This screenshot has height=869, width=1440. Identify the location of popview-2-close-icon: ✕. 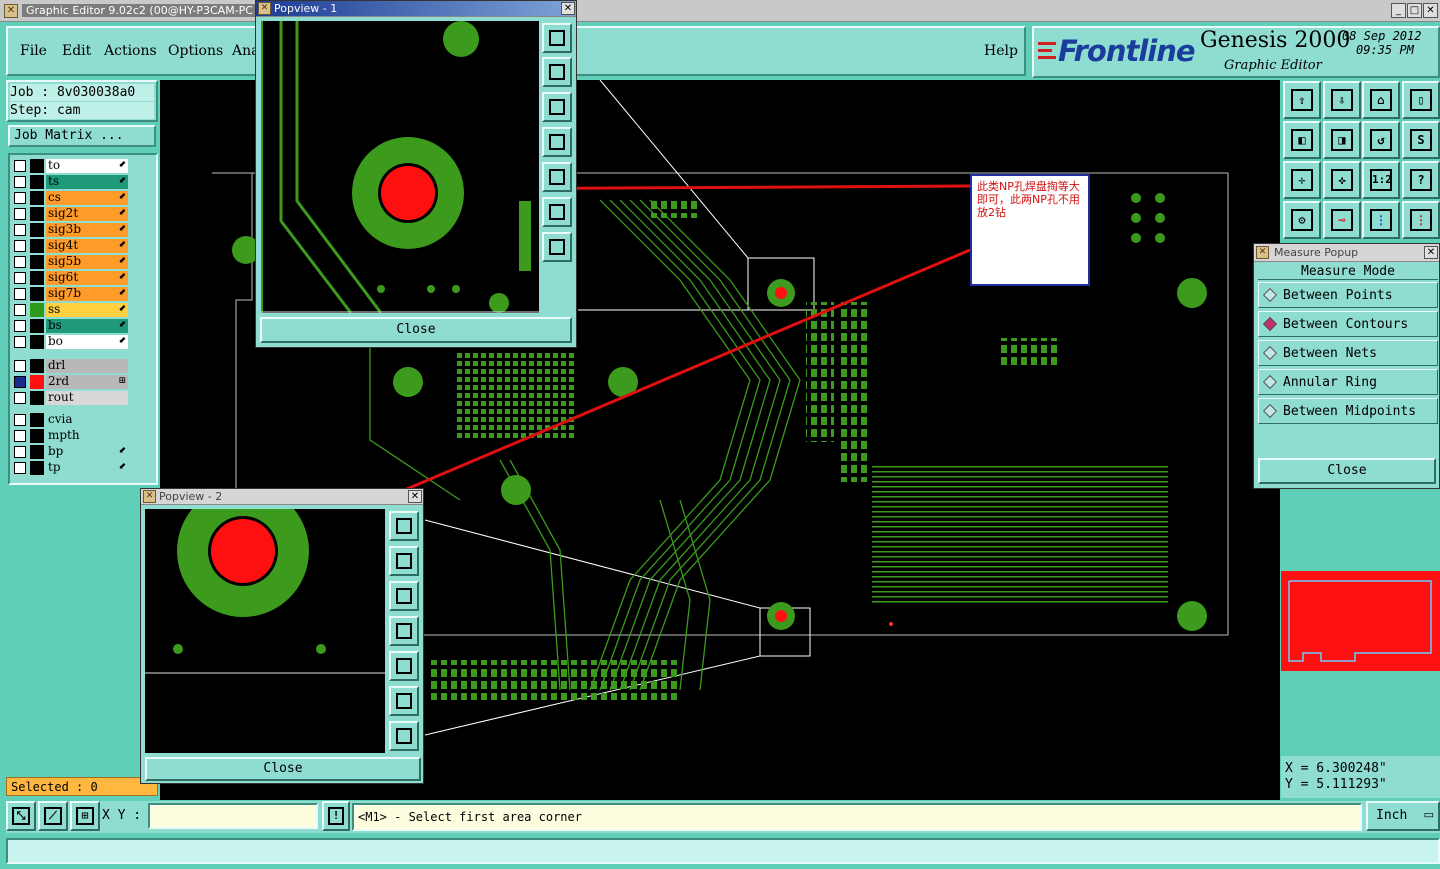
(415, 496).